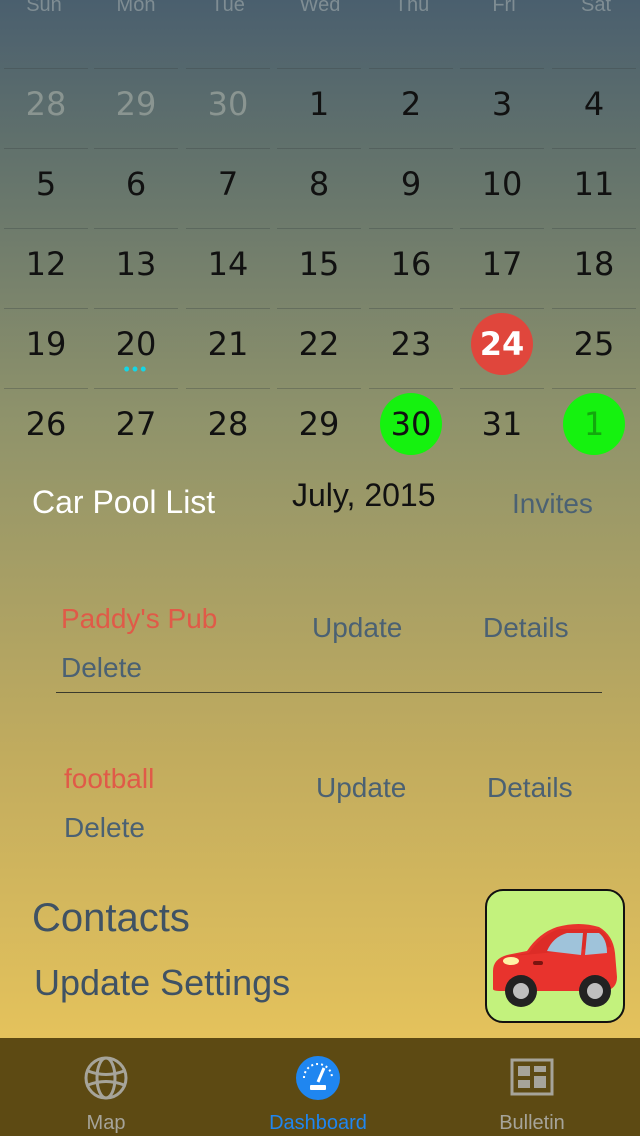  What do you see at coordinates (594, 344) in the screenshot?
I see `day-number: 25` at bounding box center [594, 344].